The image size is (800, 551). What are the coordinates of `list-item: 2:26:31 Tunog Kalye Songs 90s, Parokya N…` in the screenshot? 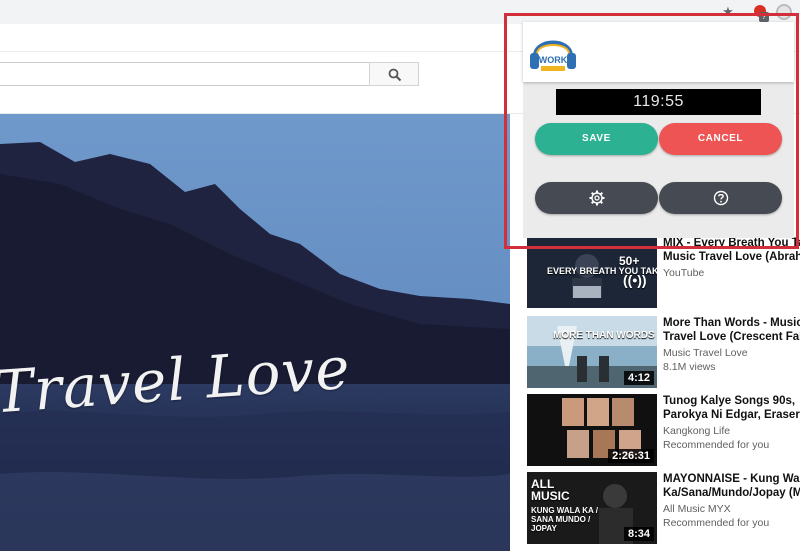 It's located at (663, 430).